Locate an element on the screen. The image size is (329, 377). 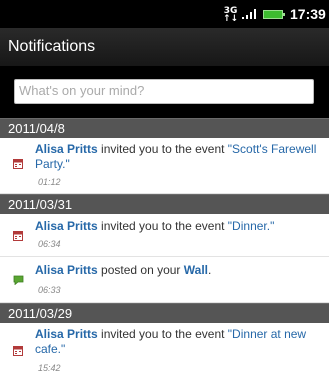
battery-icon is located at coordinates (274, 14).